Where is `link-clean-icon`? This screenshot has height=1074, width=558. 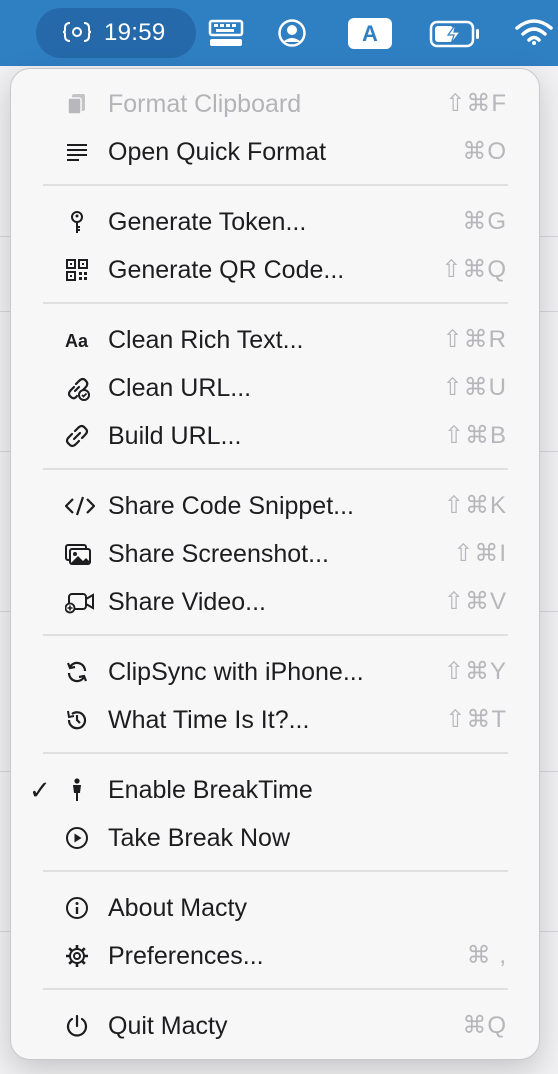
link-clean-icon is located at coordinates (77, 388).